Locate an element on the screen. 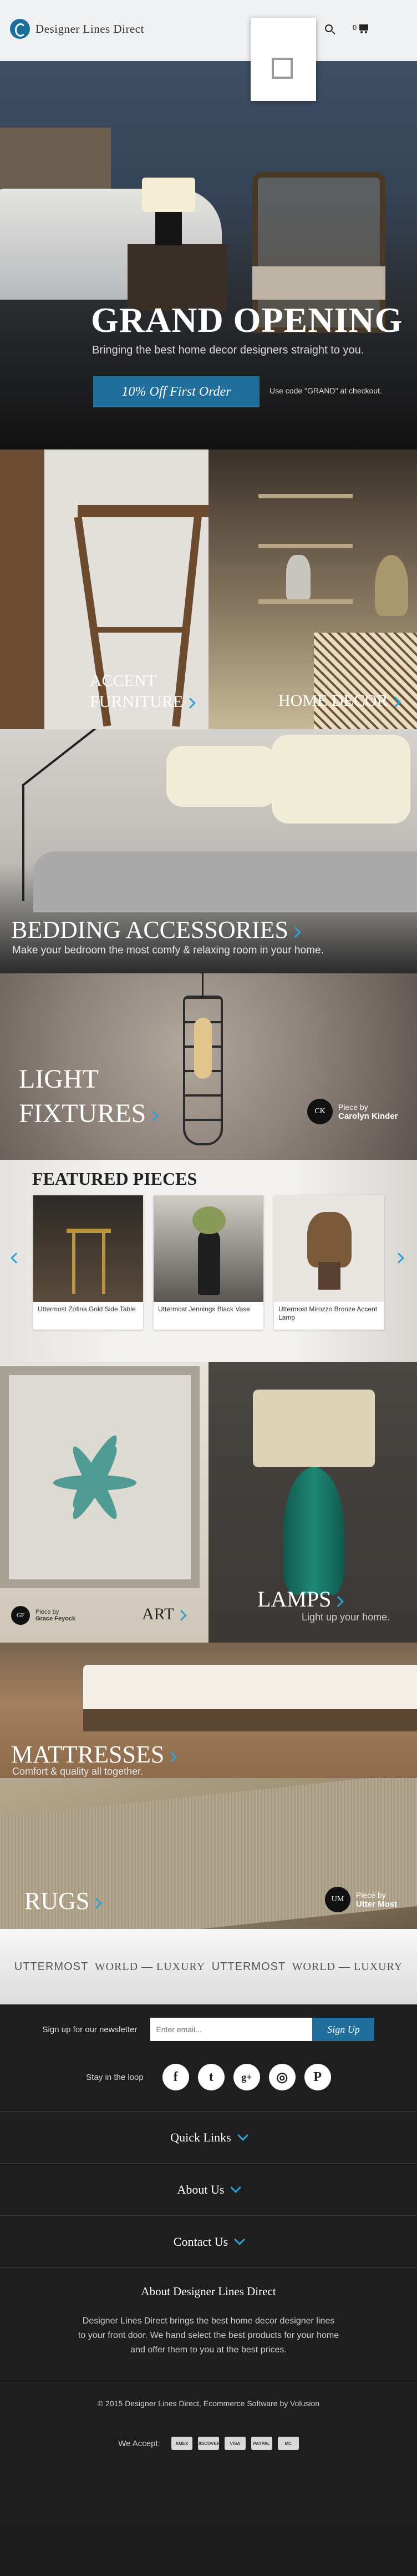 This screenshot has height=2576, width=417. about-title: About Designer Lines Direct is located at coordinates (208, 2291).